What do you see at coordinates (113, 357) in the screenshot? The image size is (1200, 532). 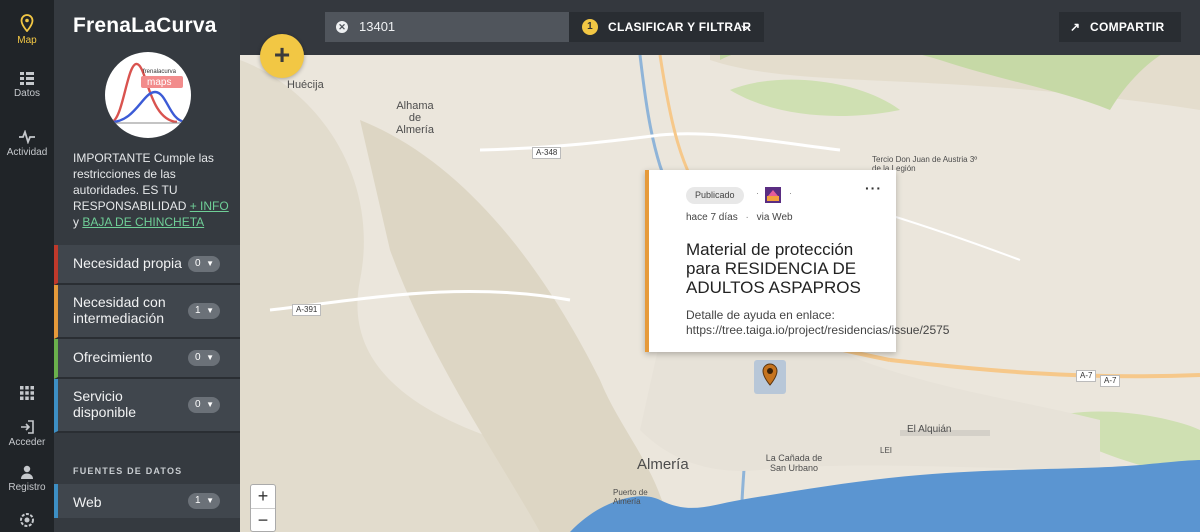 I see `category-label: Ofrecimiento` at bounding box center [113, 357].